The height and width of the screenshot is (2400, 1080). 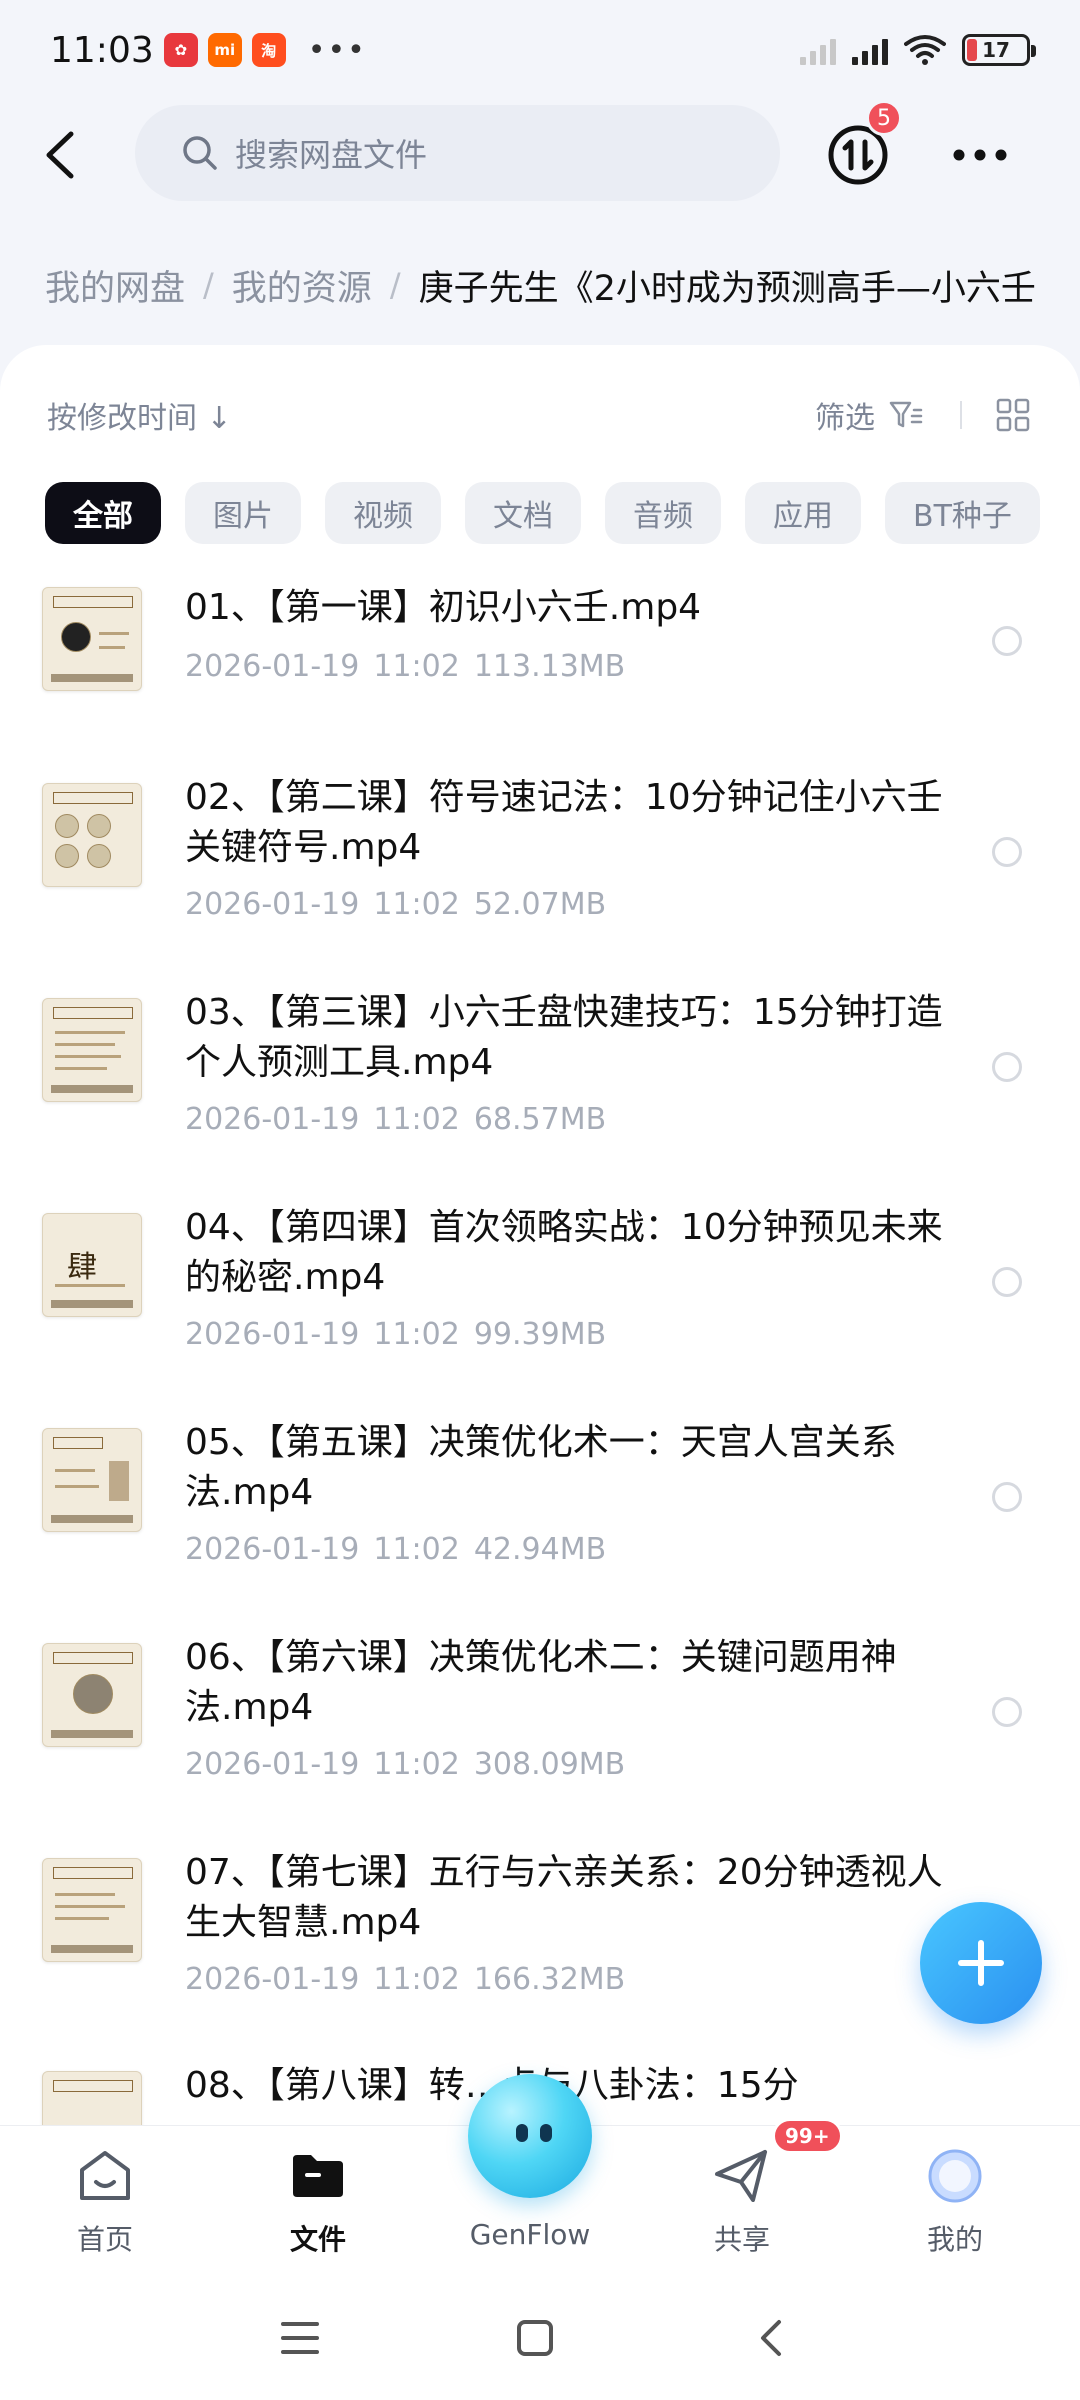 What do you see at coordinates (243, 513) in the screenshot?
I see `chip-images: 图片` at bounding box center [243, 513].